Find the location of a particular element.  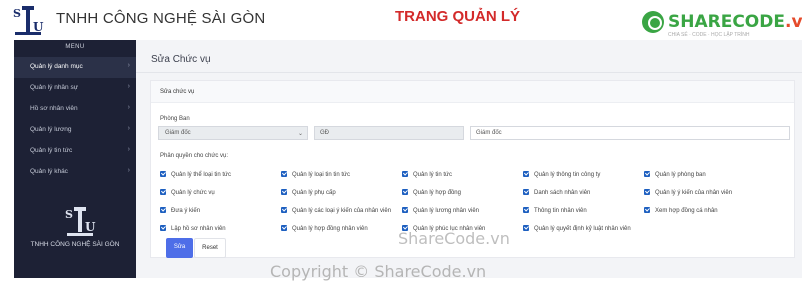

permission-checkbox: Quản lý lương nhân viên is located at coordinates (440, 210).